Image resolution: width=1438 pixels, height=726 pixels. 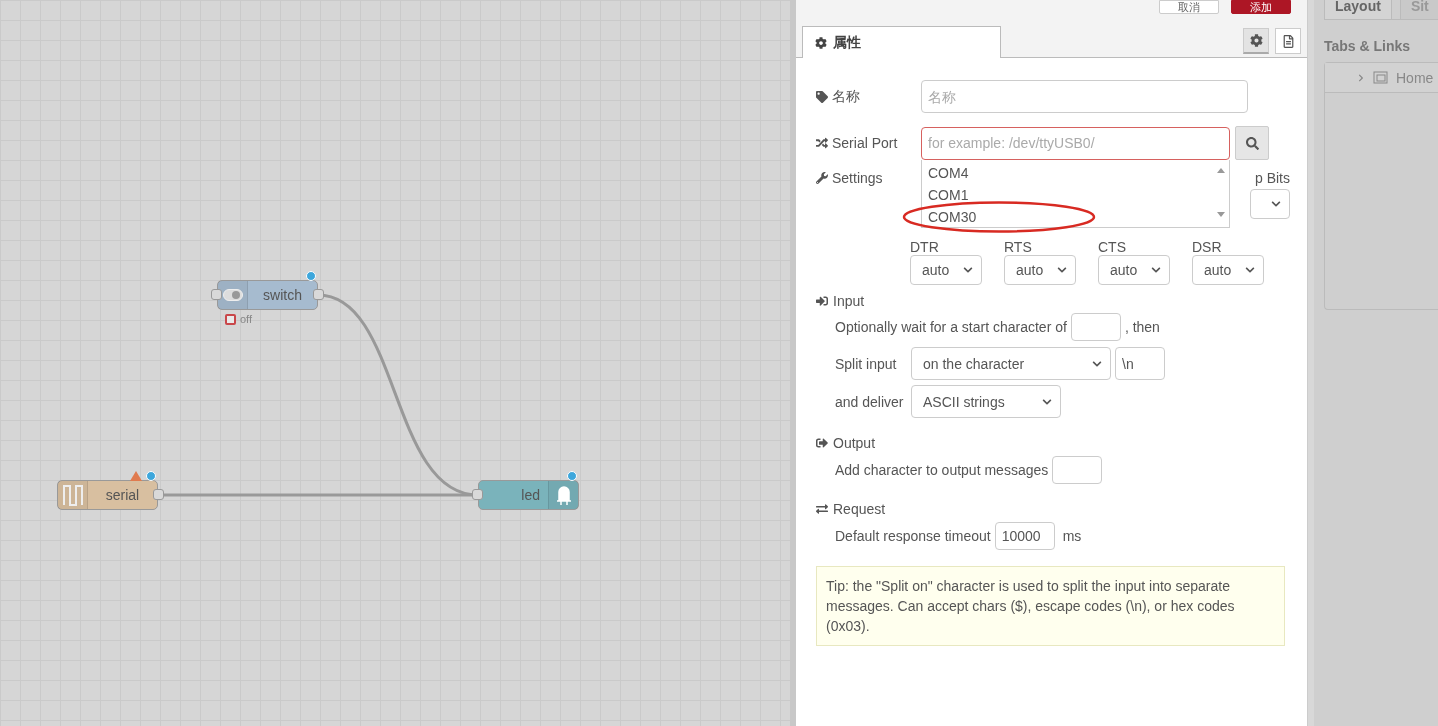 What do you see at coordinates (822, 443) in the screenshot?
I see `sign-out-icon` at bounding box center [822, 443].